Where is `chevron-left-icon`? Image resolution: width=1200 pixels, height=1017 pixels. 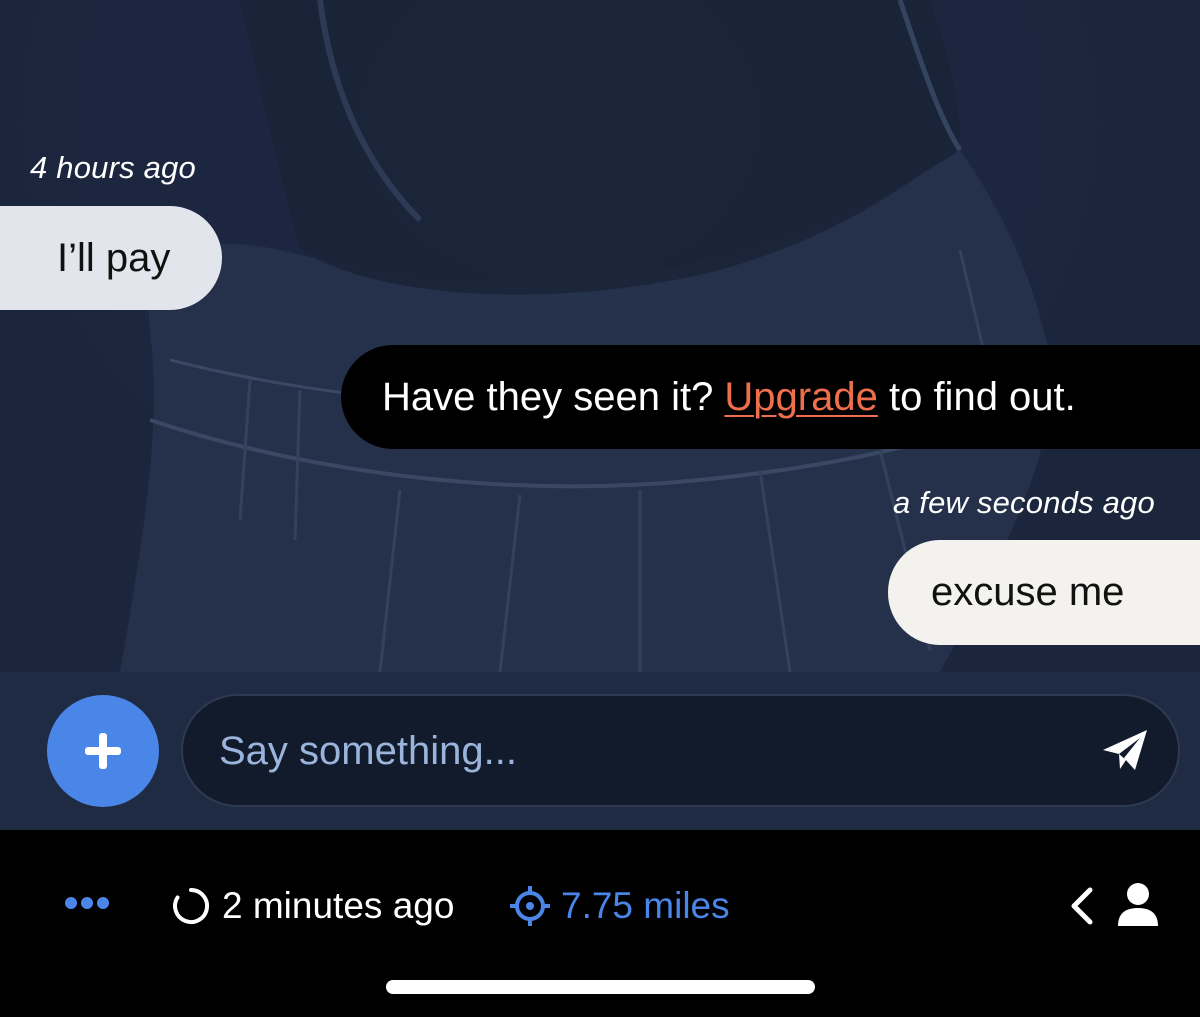 chevron-left-icon is located at coordinates (1081, 906).